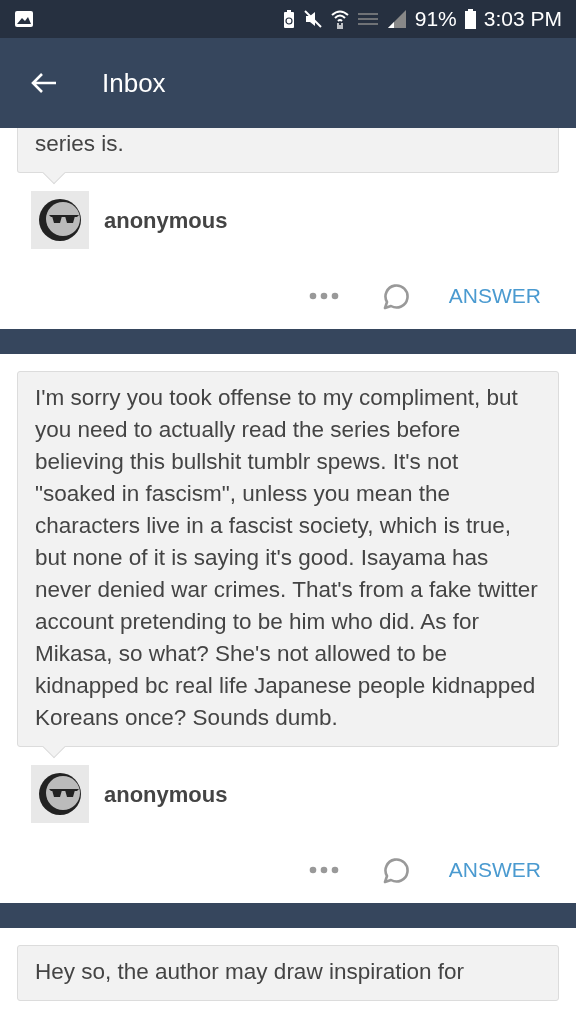  I want to click on battery-percent: 91%, so click(435, 19).